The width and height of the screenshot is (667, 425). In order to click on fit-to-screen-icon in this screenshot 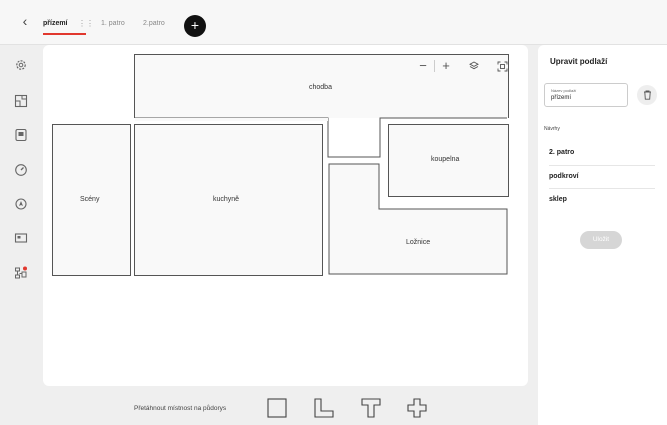, I will do `click(502, 66)`.